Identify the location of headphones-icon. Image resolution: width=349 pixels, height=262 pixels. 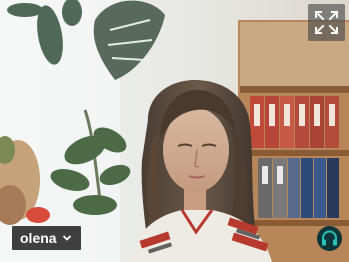
(329, 238).